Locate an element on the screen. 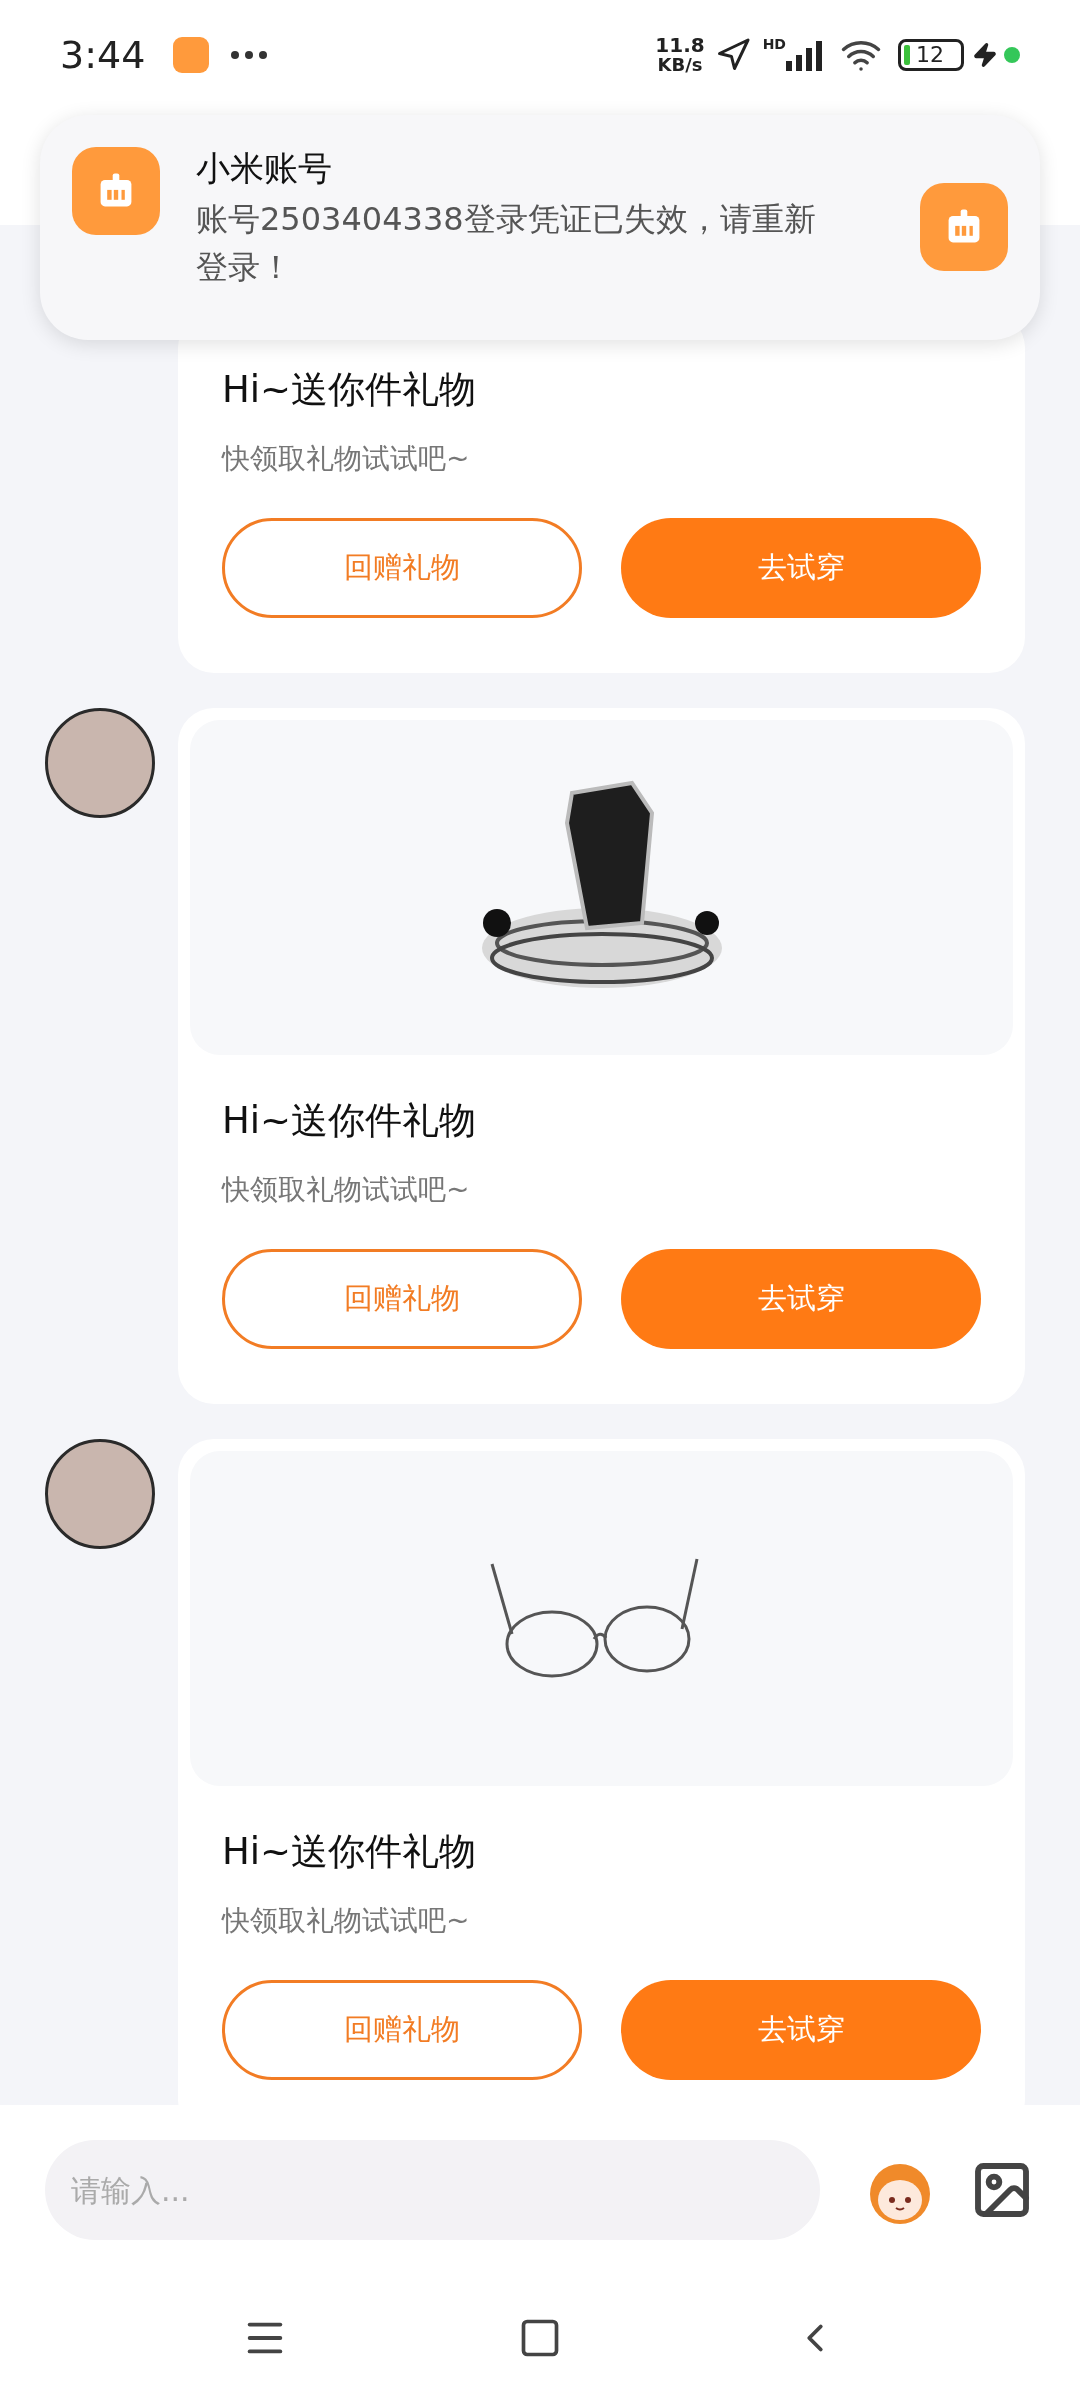 The height and width of the screenshot is (2400, 1080). charging-icon is located at coordinates (985, 55).